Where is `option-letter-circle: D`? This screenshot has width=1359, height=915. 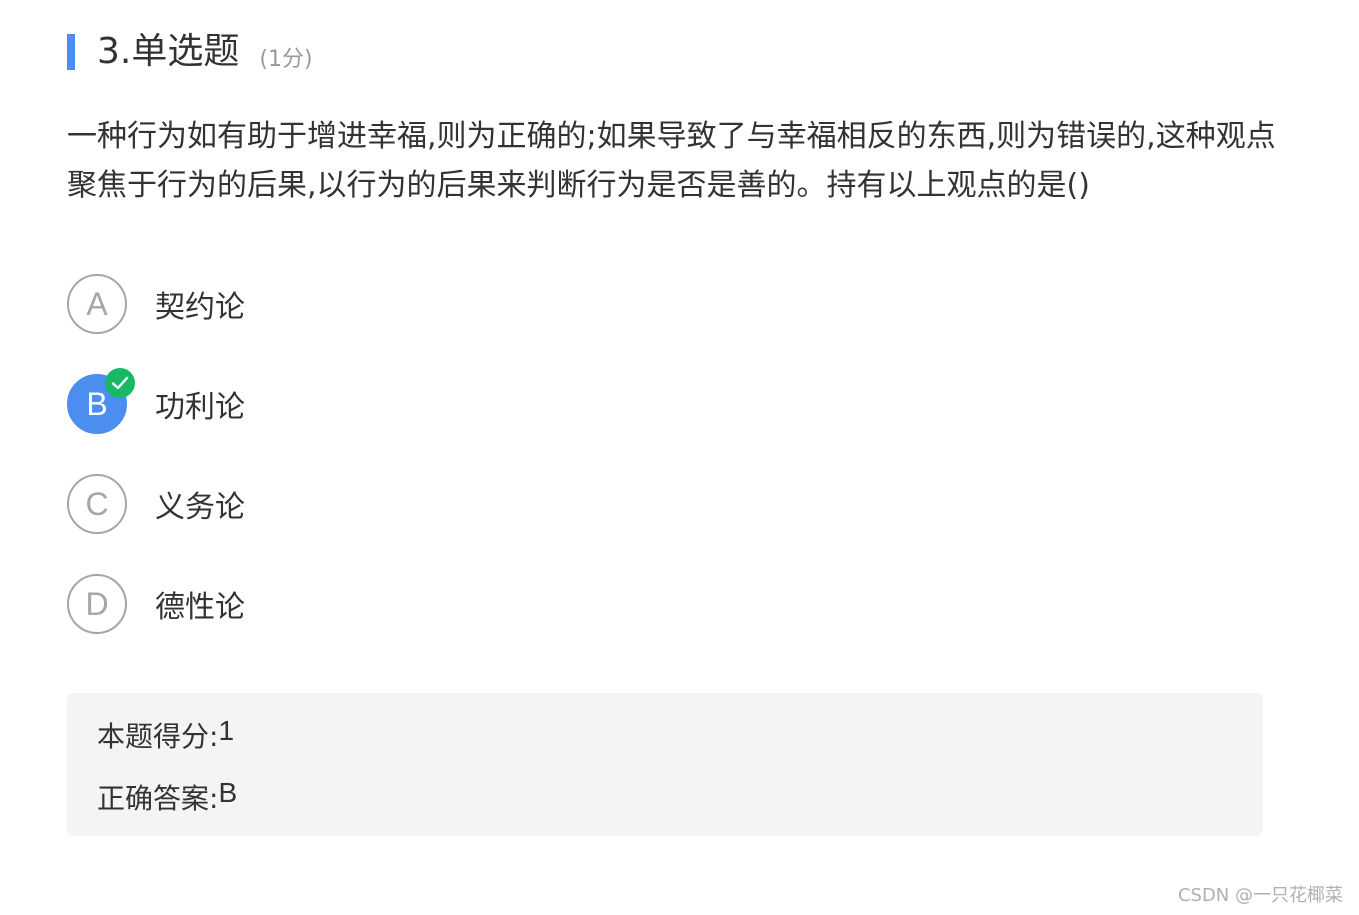 option-letter-circle: D is located at coordinates (97, 604).